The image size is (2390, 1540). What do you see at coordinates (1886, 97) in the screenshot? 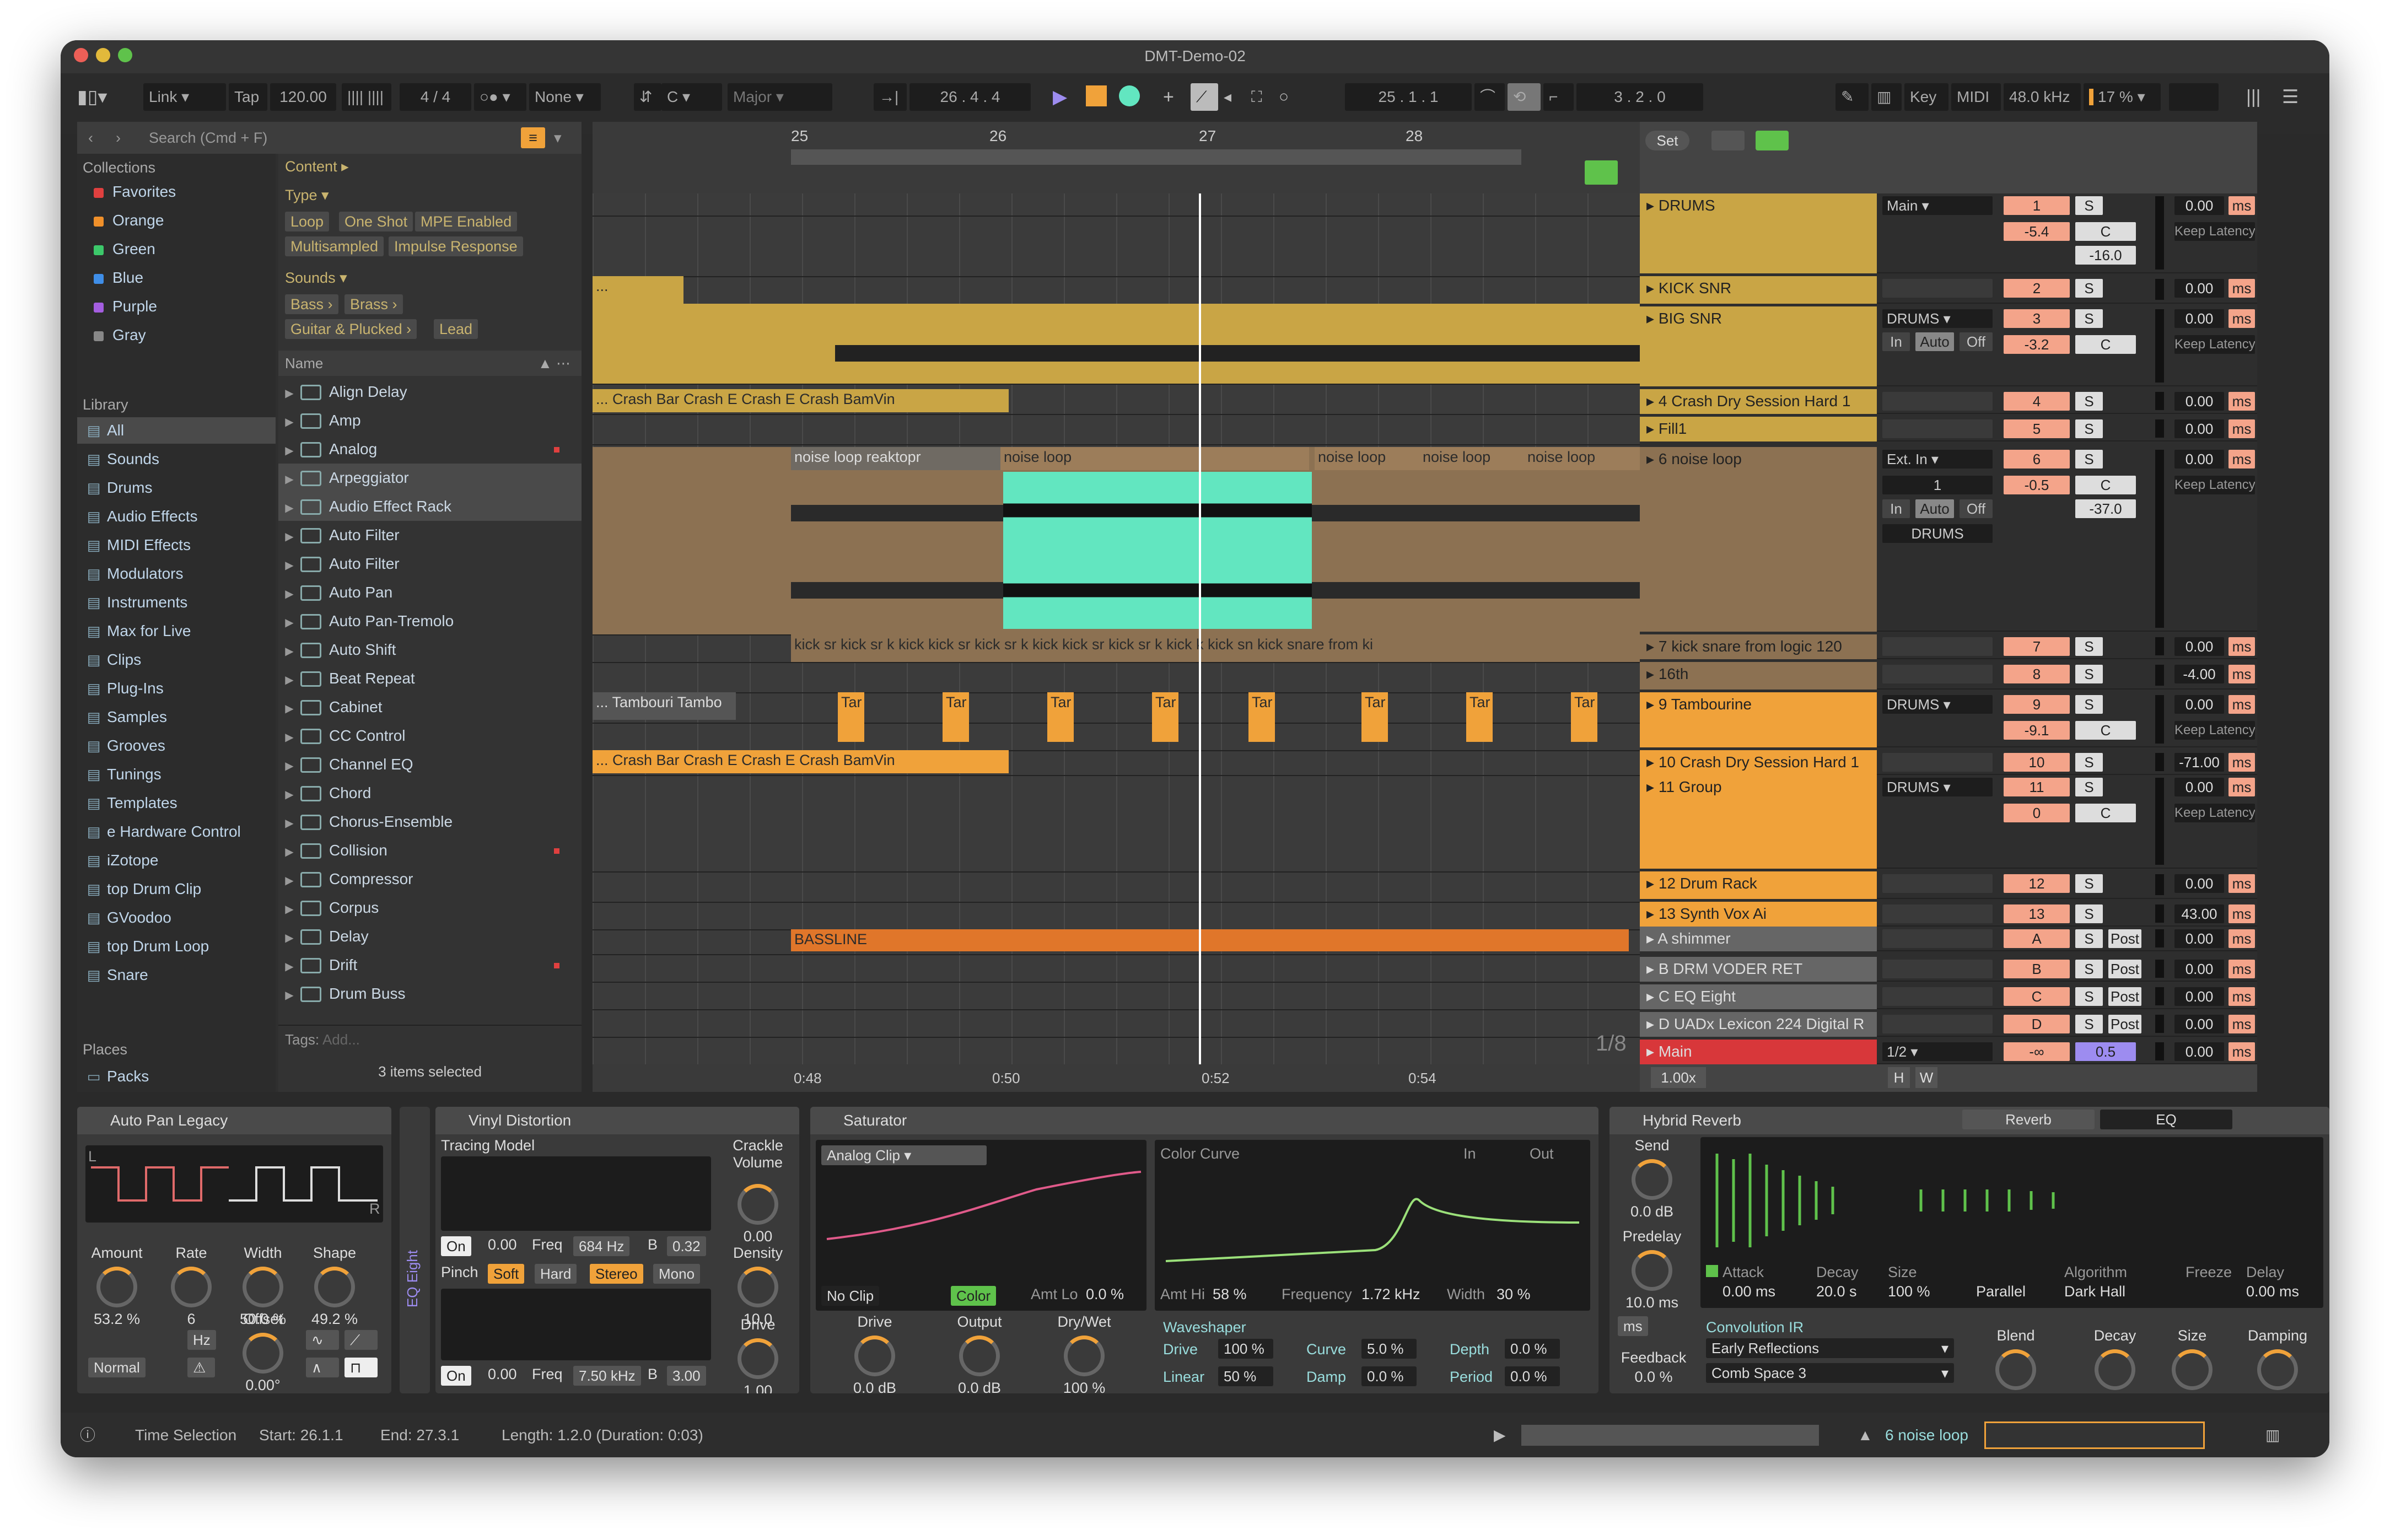
I see `computer-keyboard-icon: ▥` at bounding box center [1886, 97].